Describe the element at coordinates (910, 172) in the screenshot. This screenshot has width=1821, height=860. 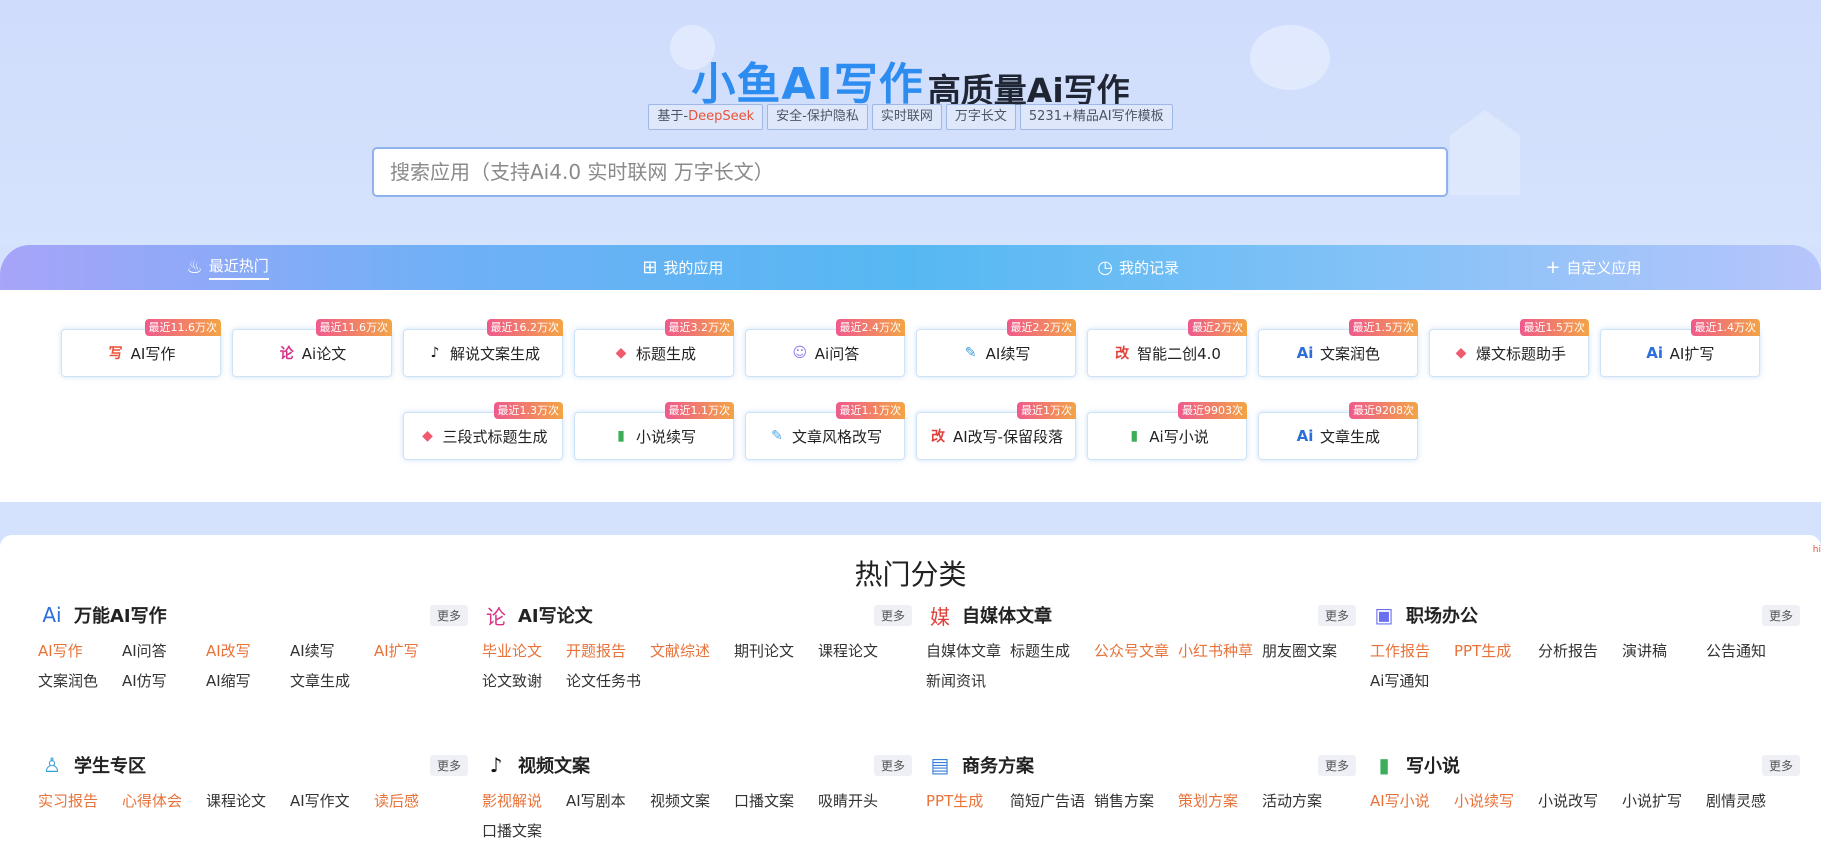
I see `search-input` at that location.